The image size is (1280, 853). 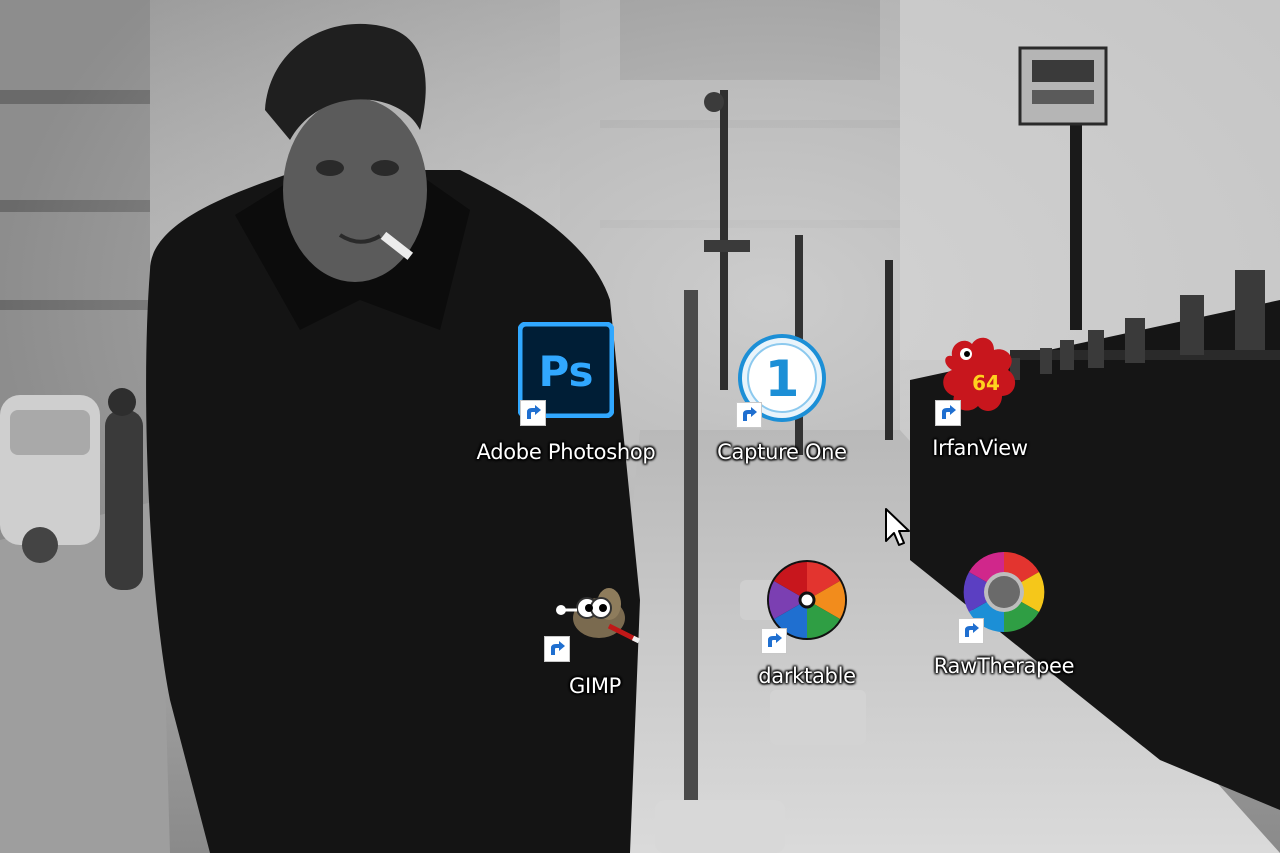 I want to click on desktop-icon-irfanview: 64 IrfanView, so click(x=980, y=401).